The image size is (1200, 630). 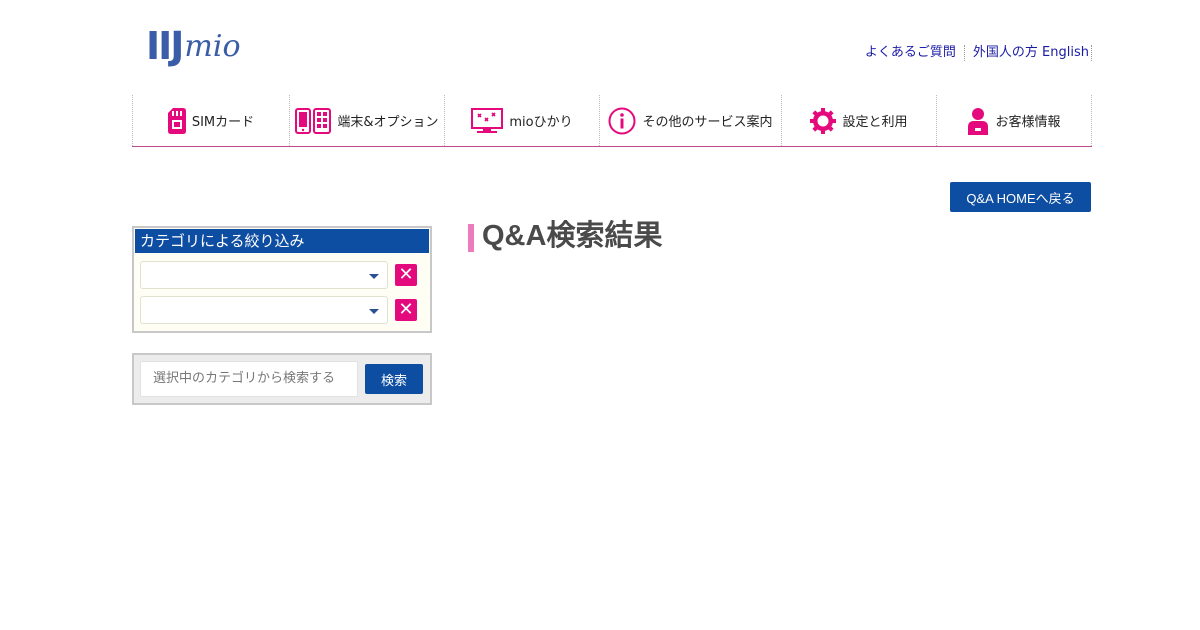 What do you see at coordinates (1020, 197) in the screenshot?
I see `qa-home-button: Q&A HOMEへ戻る` at bounding box center [1020, 197].